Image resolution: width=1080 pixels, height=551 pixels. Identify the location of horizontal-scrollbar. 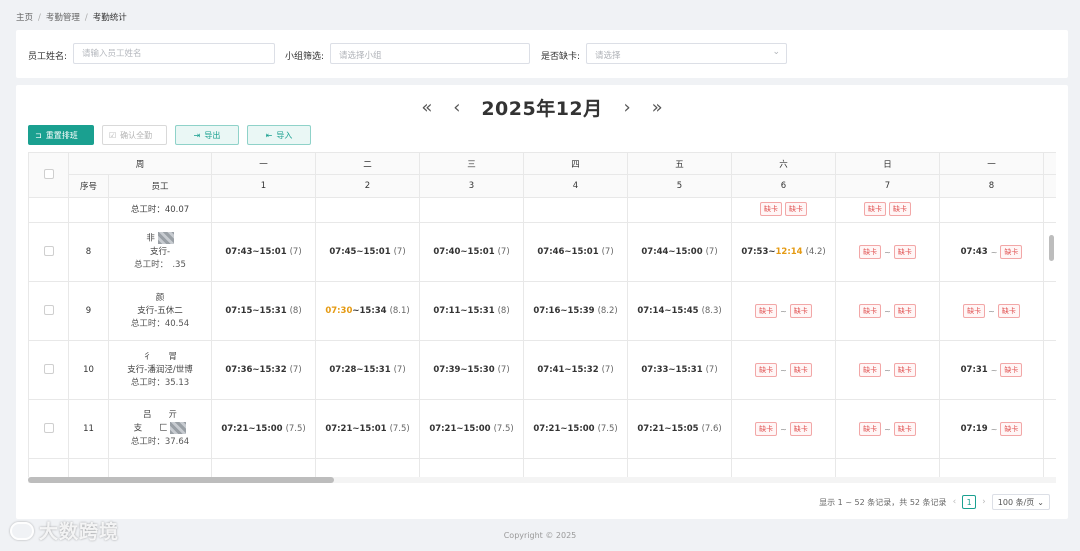
(181, 480).